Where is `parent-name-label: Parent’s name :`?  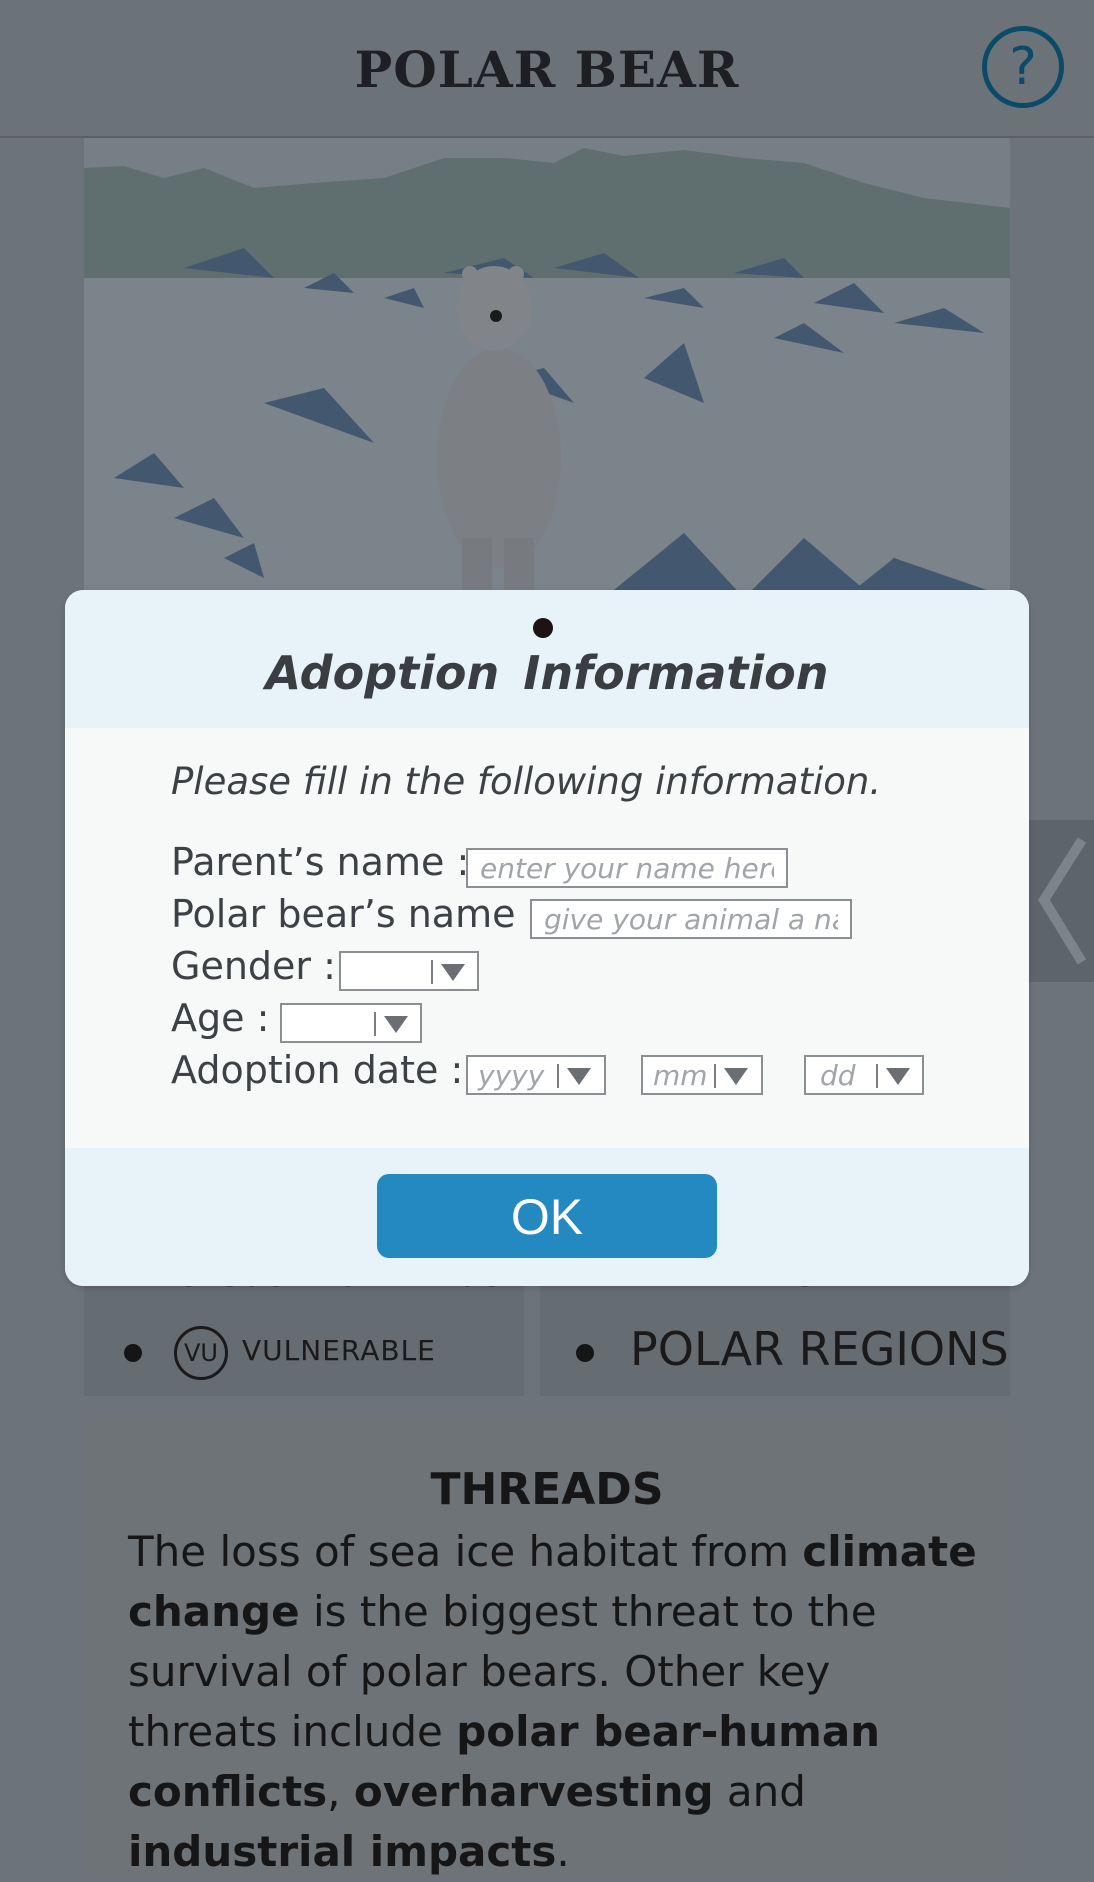
parent-name-label: Parent’s name : is located at coordinates (320, 862).